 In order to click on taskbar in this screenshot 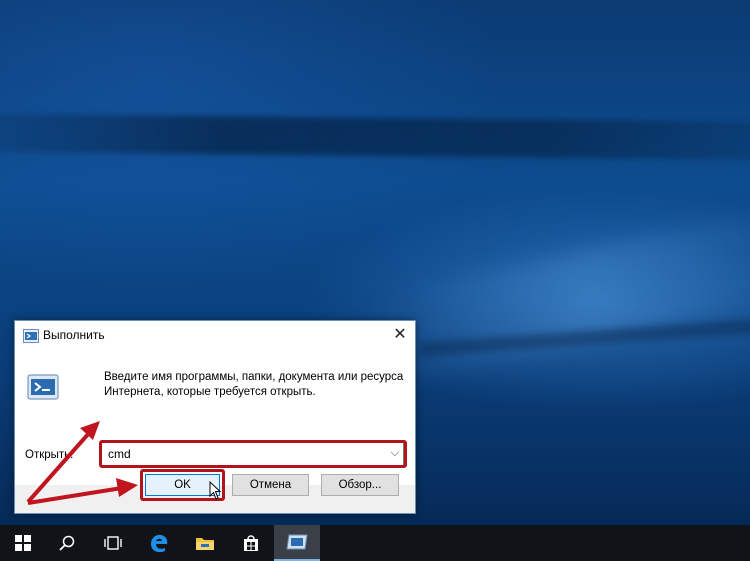, I will do `click(375, 543)`.